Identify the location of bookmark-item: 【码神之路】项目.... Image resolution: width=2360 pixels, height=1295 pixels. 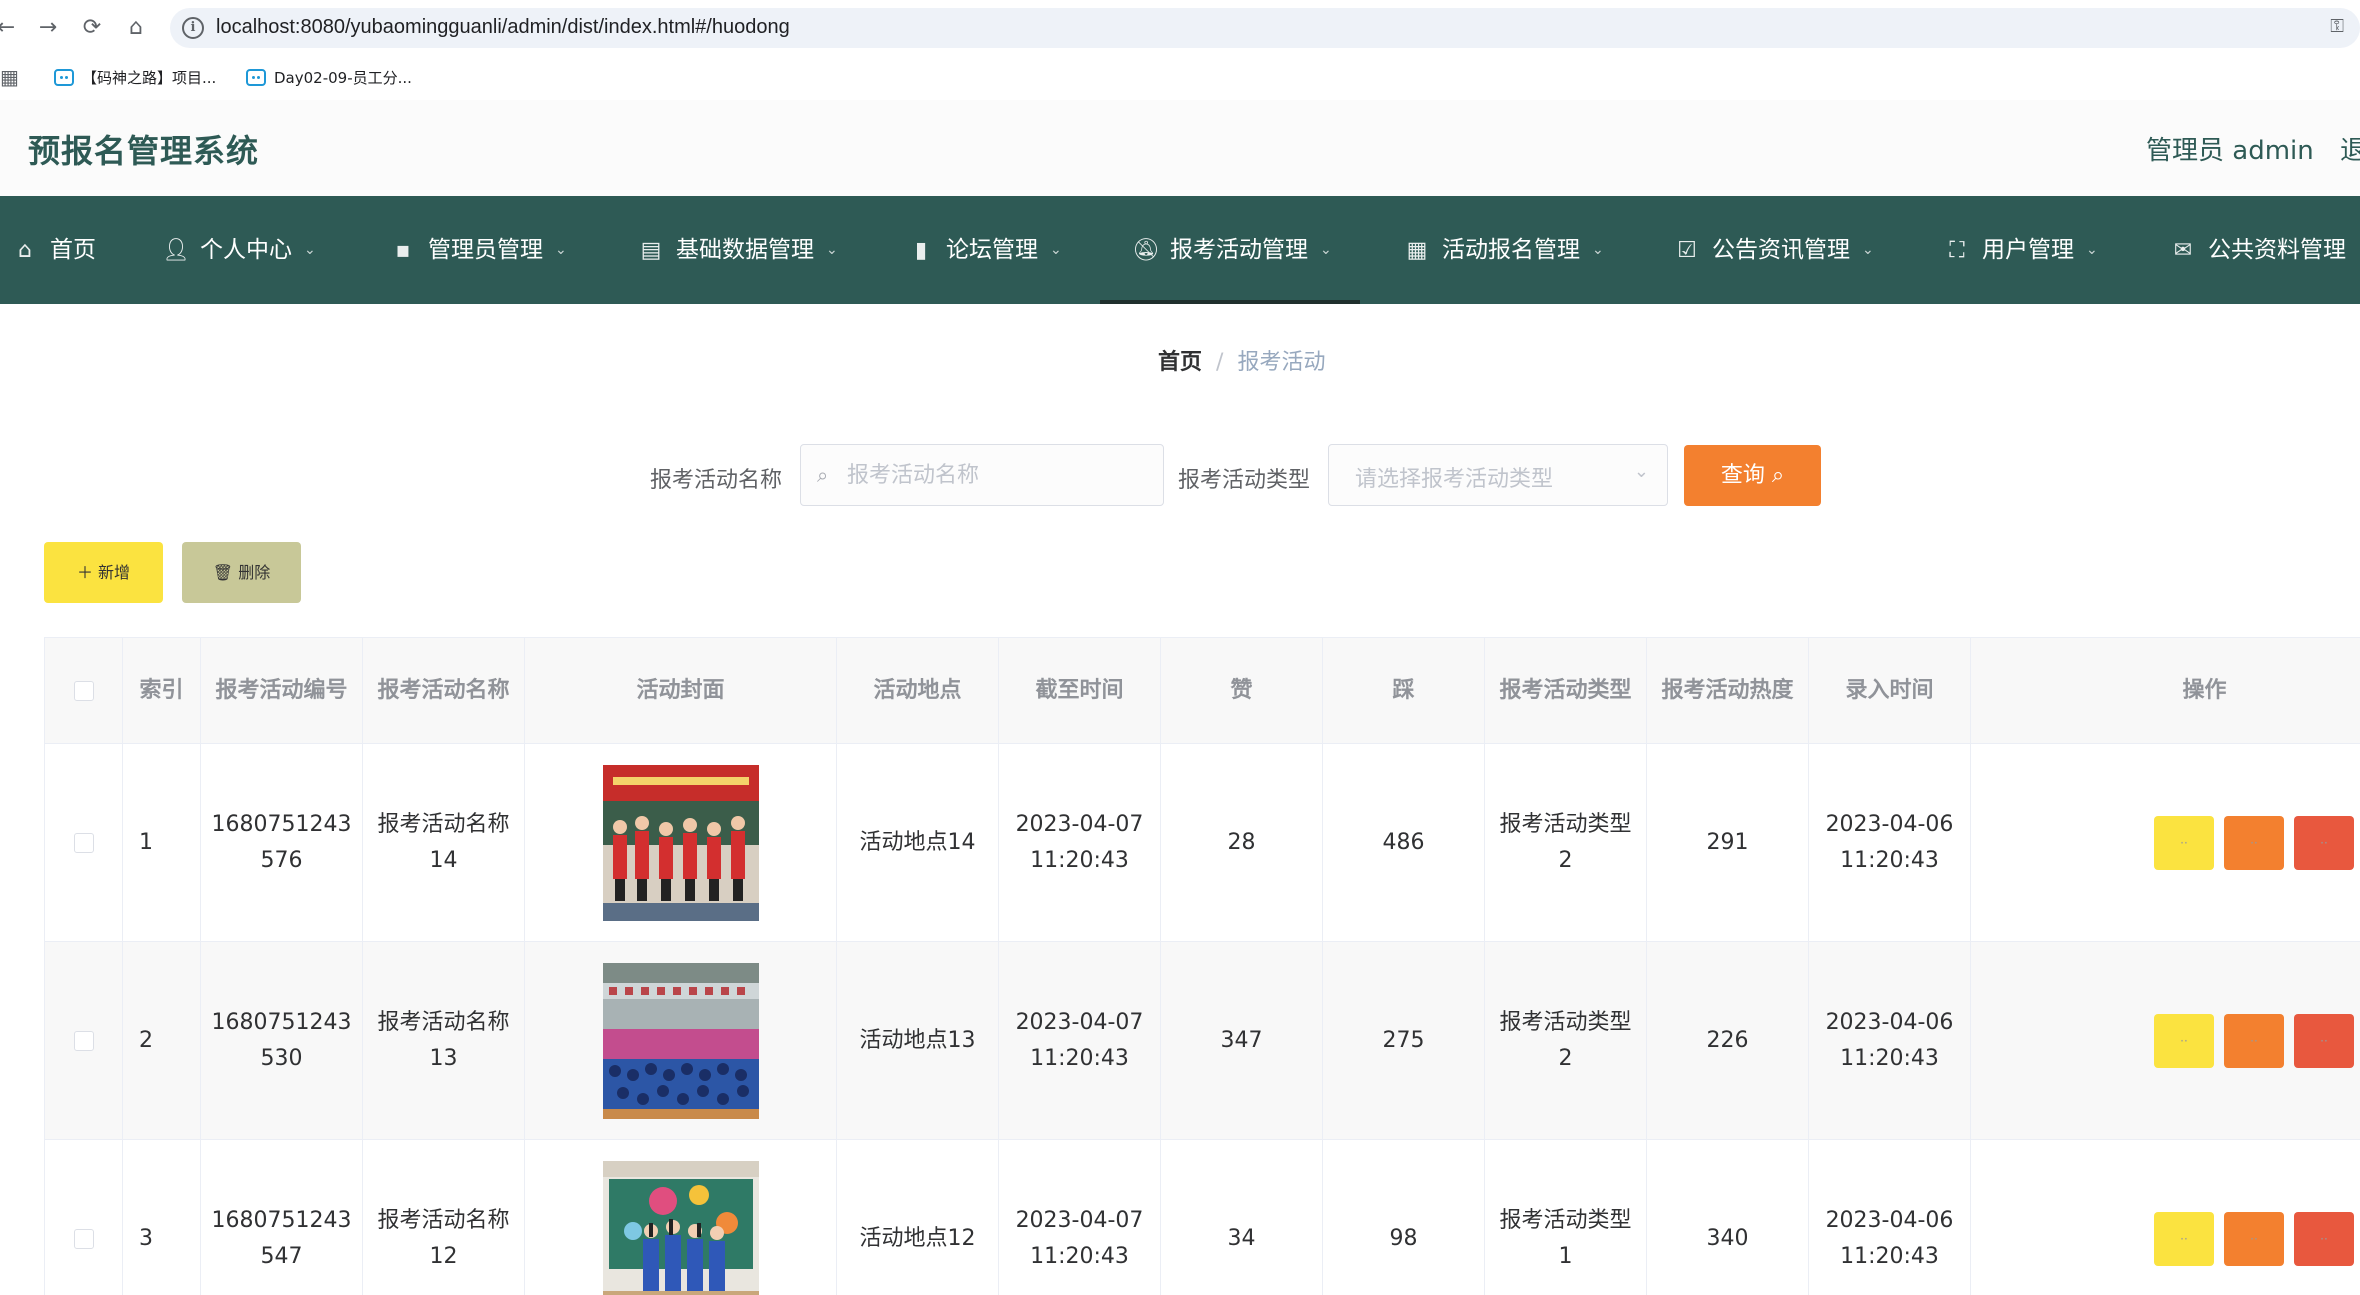
(135, 78).